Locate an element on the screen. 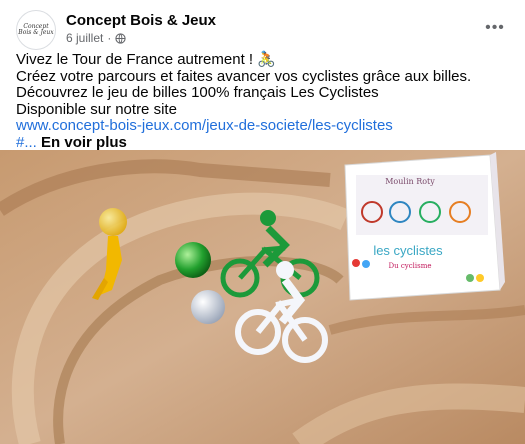 The width and height of the screenshot is (525, 444). avatar-line2: Bois & Jeux is located at coordinates (36, 32).